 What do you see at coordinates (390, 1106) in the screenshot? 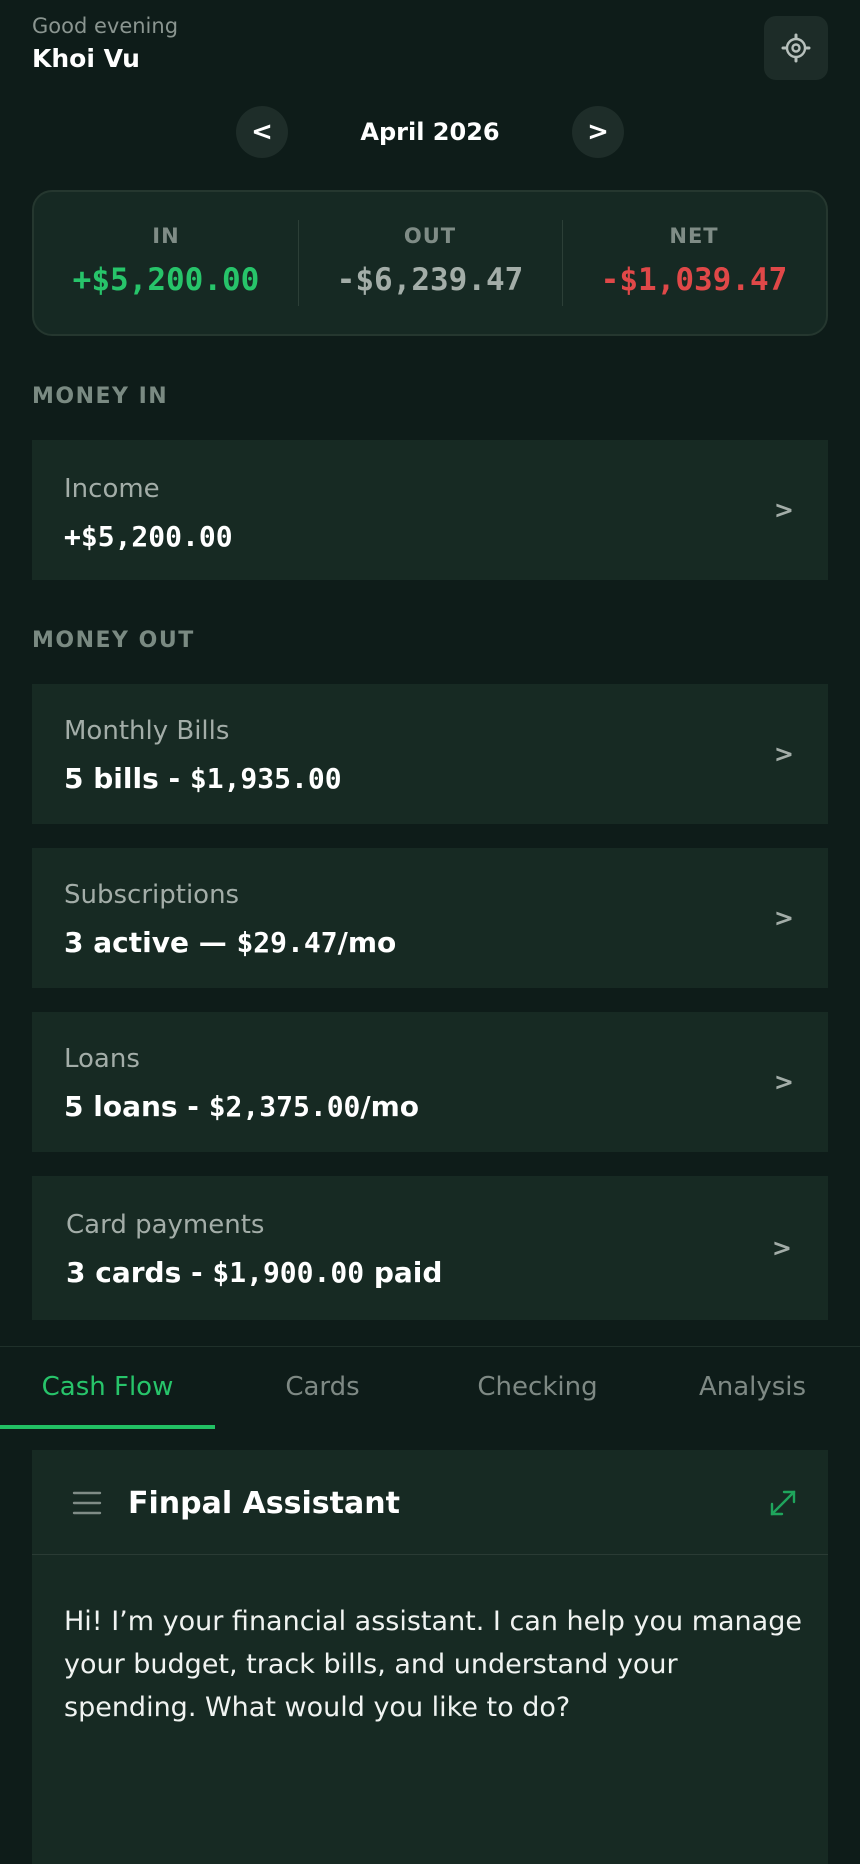
I see `loans-suffix: /mo` at bounding box center [390, 1106].